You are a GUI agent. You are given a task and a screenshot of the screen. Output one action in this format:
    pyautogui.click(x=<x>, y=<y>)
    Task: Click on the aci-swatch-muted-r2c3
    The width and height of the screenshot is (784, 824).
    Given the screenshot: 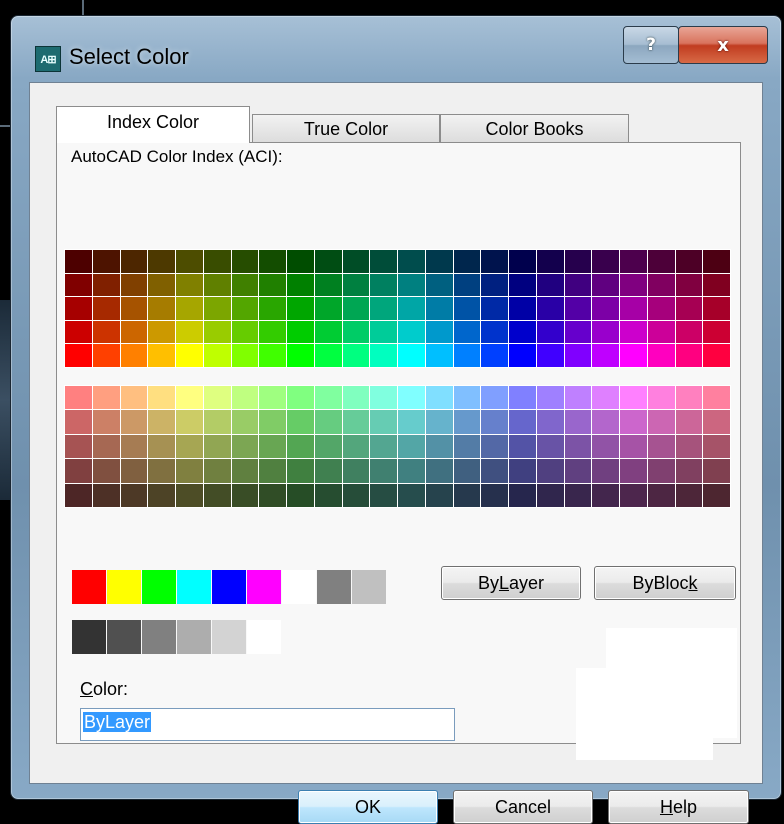 What is the action you would take?
    pyautogui.click(x=134, y=422)
    